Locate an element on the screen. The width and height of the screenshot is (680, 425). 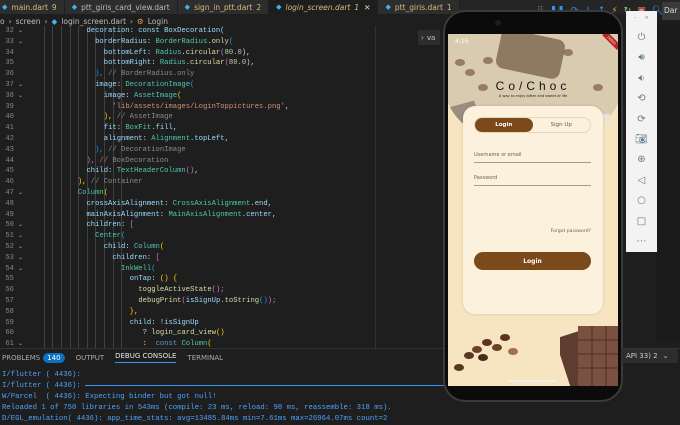
code-line: 37 ⌄ image: DecorationImage( is located at coordinates (220, 85).